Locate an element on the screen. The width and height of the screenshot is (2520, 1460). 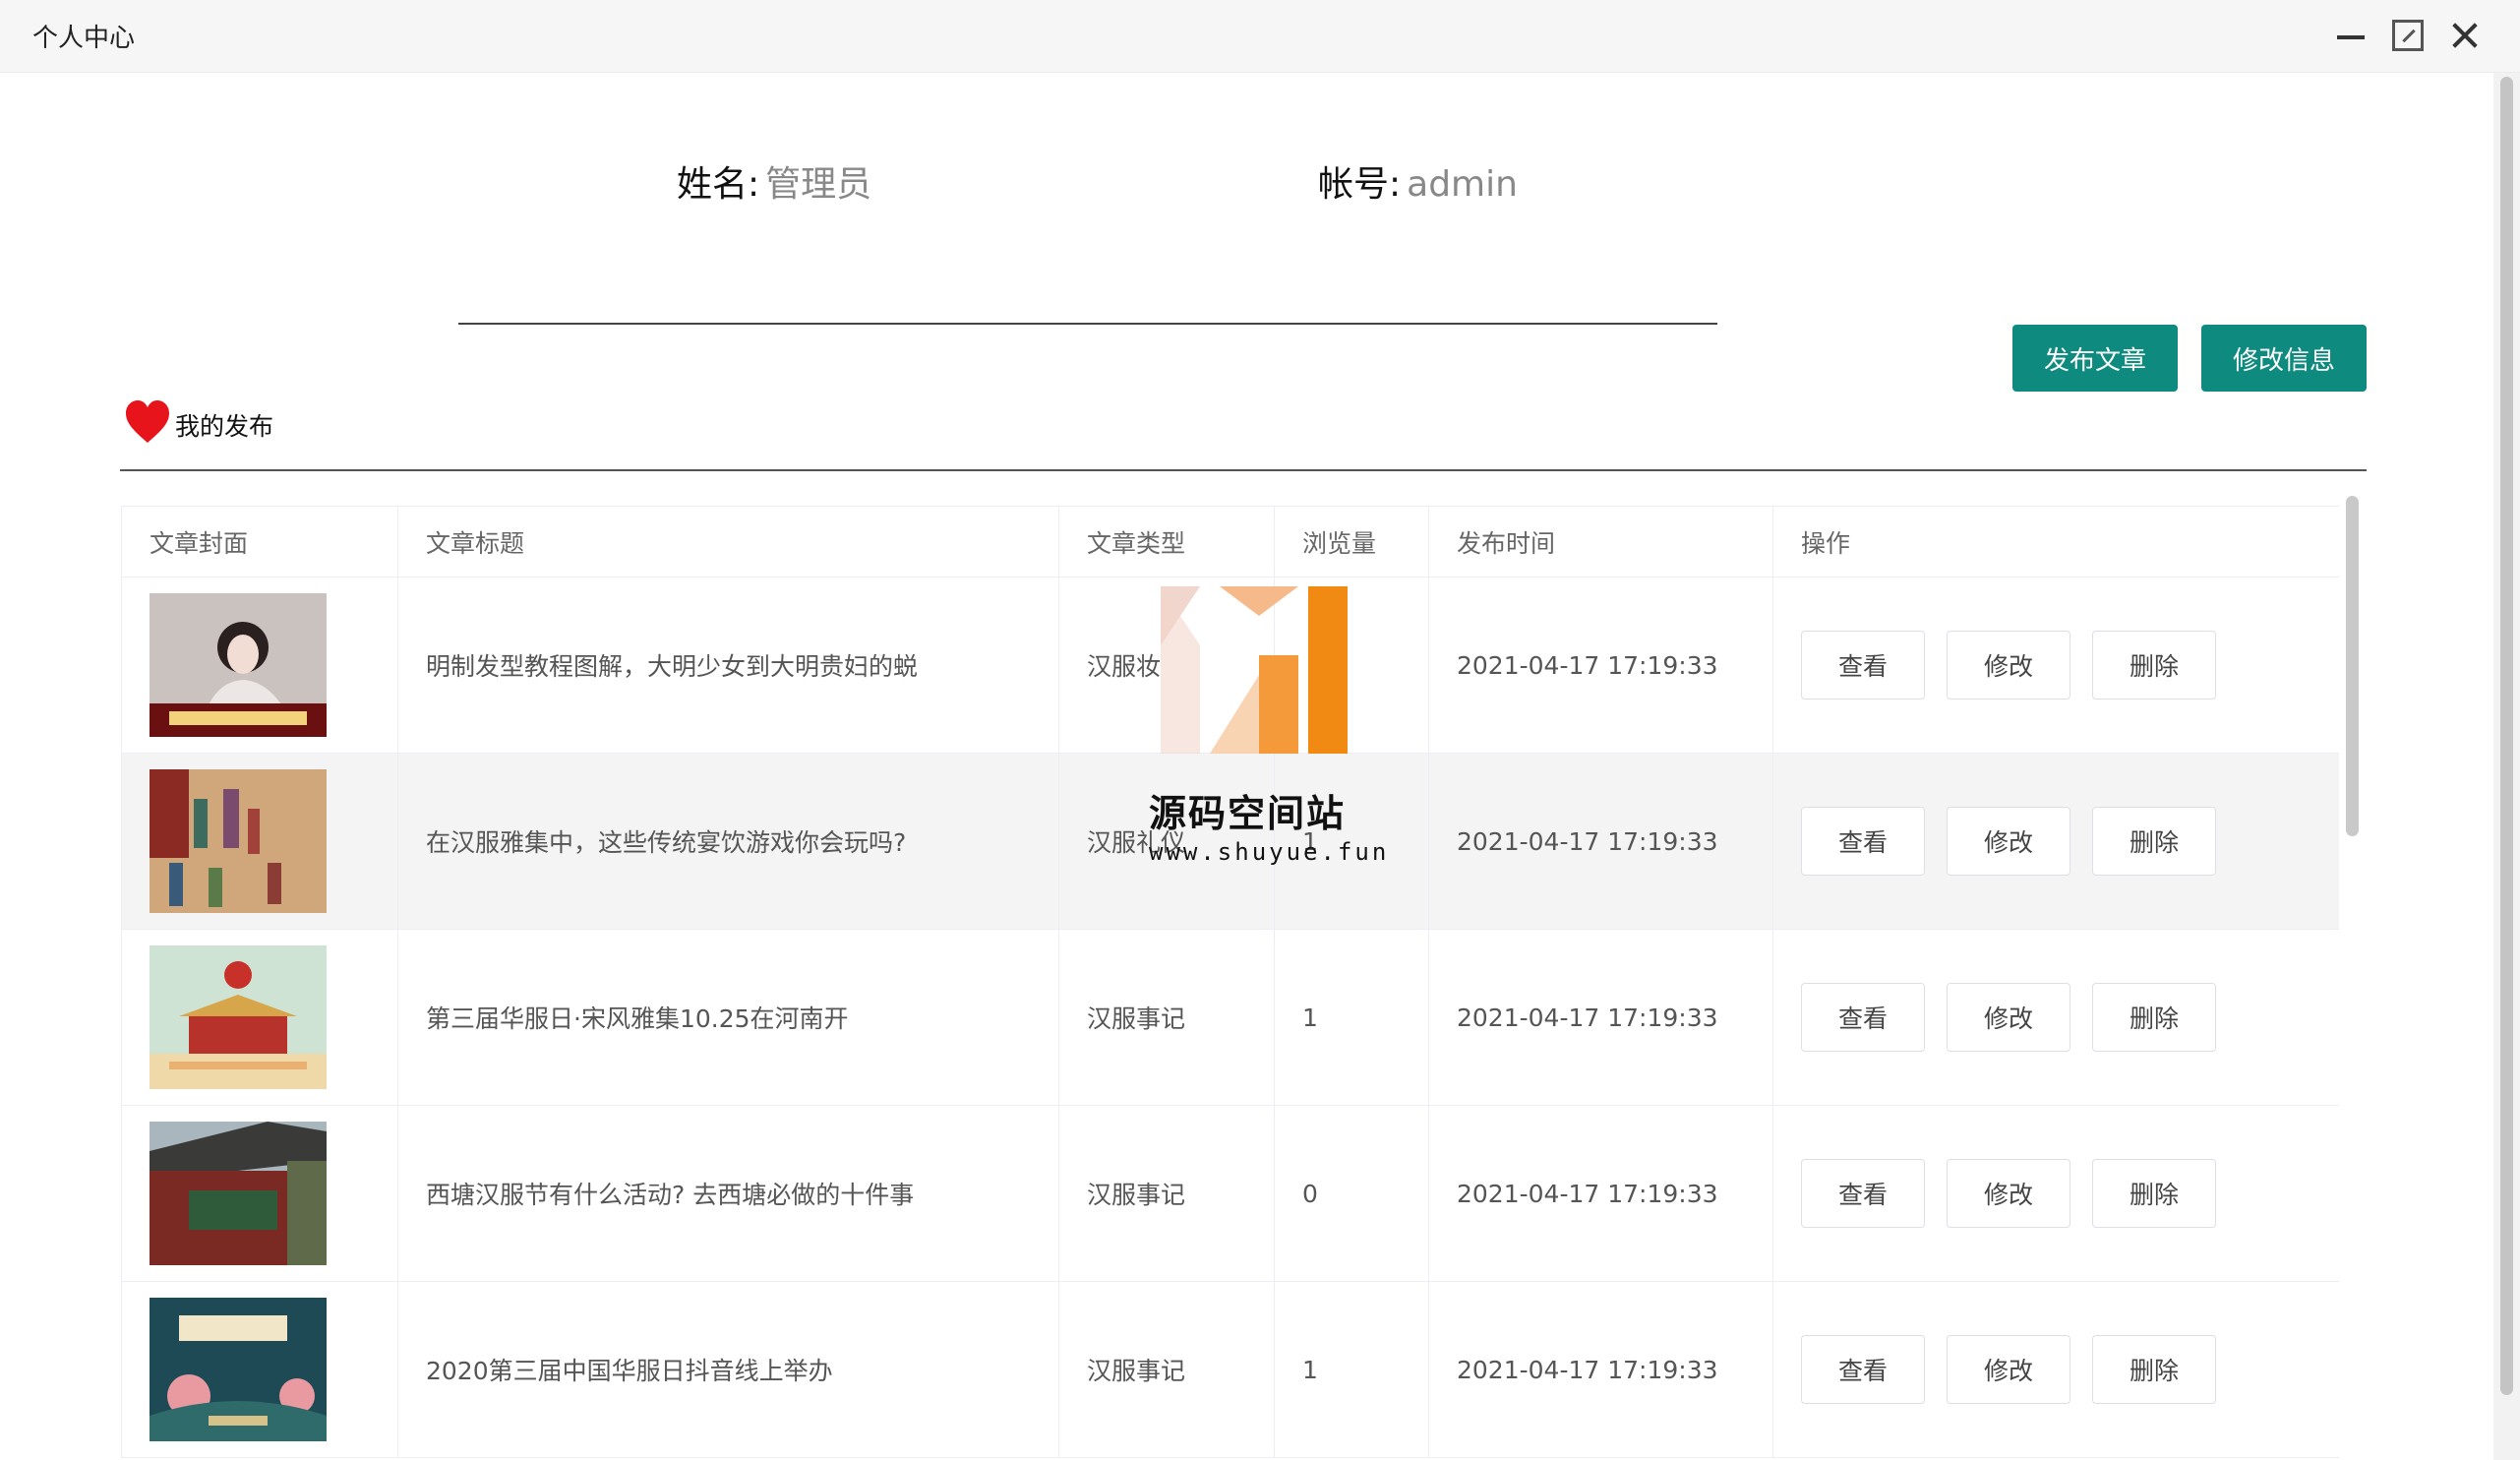
profile-info: 姓名: 管理员 帐号: admin is located at coordinates (1260, 184).